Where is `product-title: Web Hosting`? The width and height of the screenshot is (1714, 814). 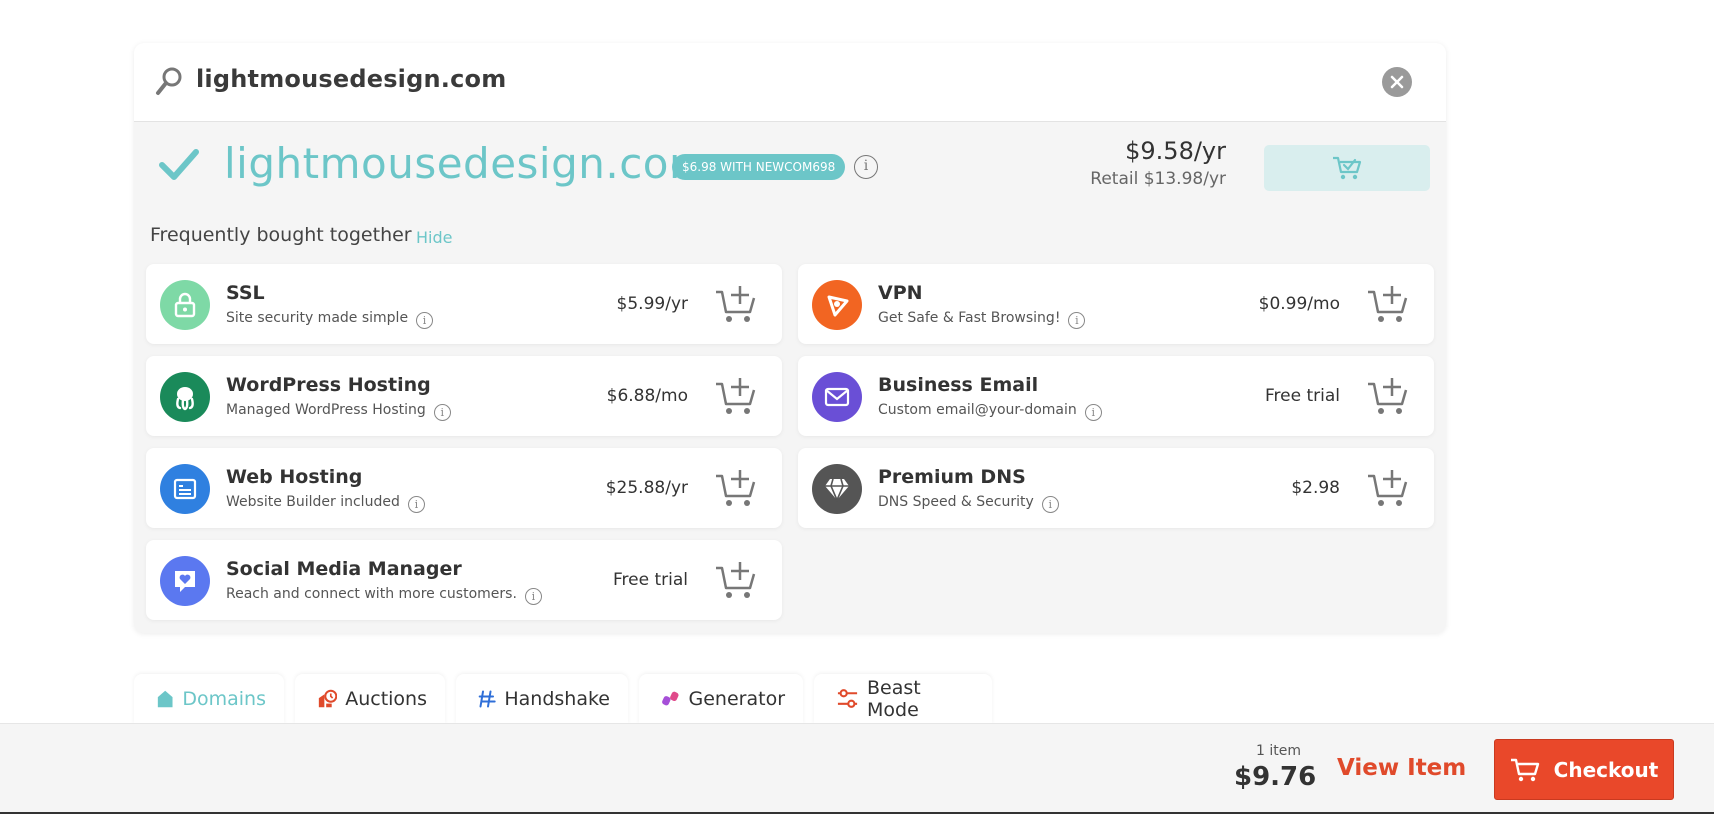 product-title: Web Hosting is located at coordinates (294, 477).